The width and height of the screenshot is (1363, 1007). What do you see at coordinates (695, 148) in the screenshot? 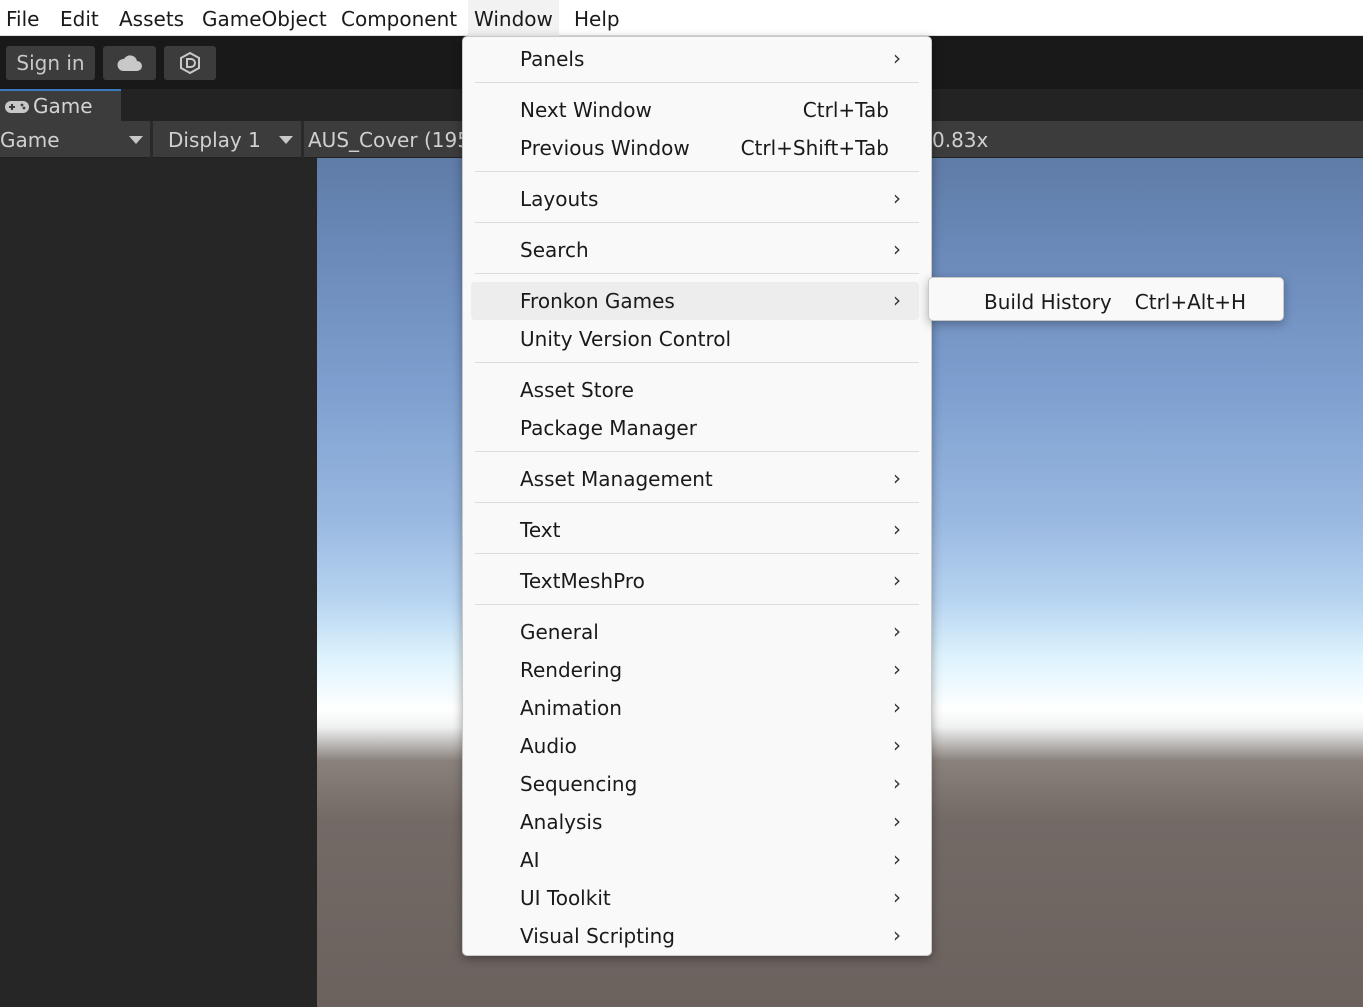
I see `menu-item-previous-window: Previous Window Ctrl+Shift+Tab` at bounding box center [695, 148].